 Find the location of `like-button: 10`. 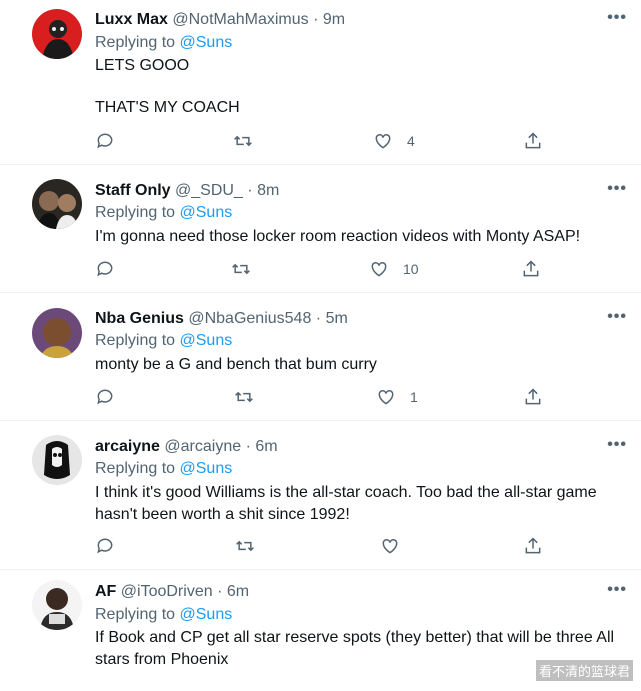

like-button: 10 is located at coordinates (394, 269).